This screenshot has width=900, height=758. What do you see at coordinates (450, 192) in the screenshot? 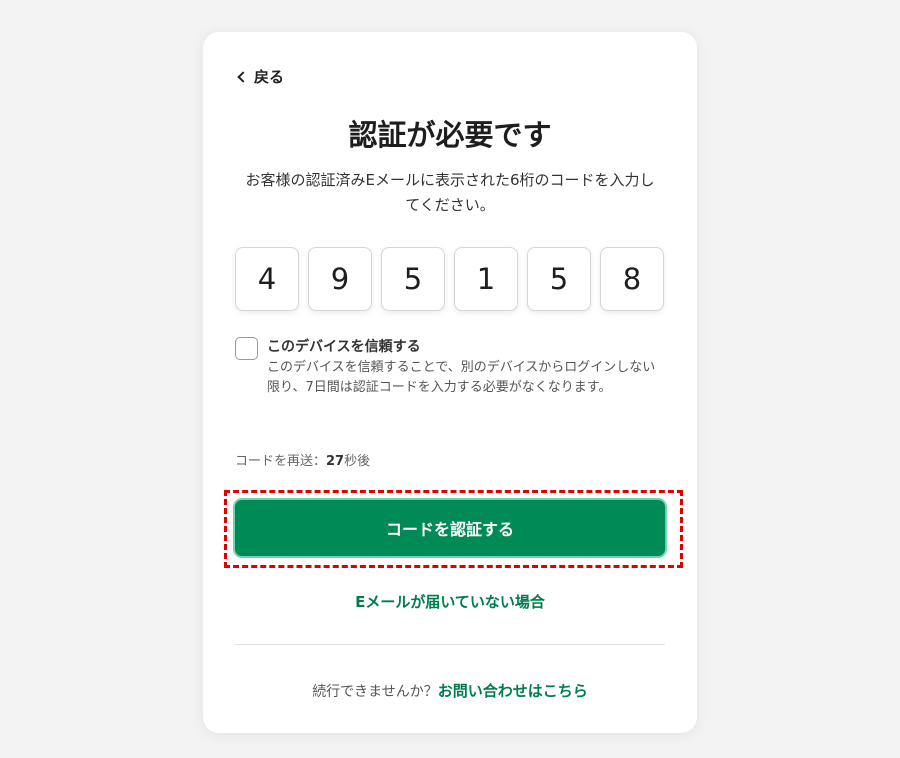
I see `instruction-text: お客様の認証済みEメールに表示された6桁のコードを入力してください。` at bounding box center [450, 192].